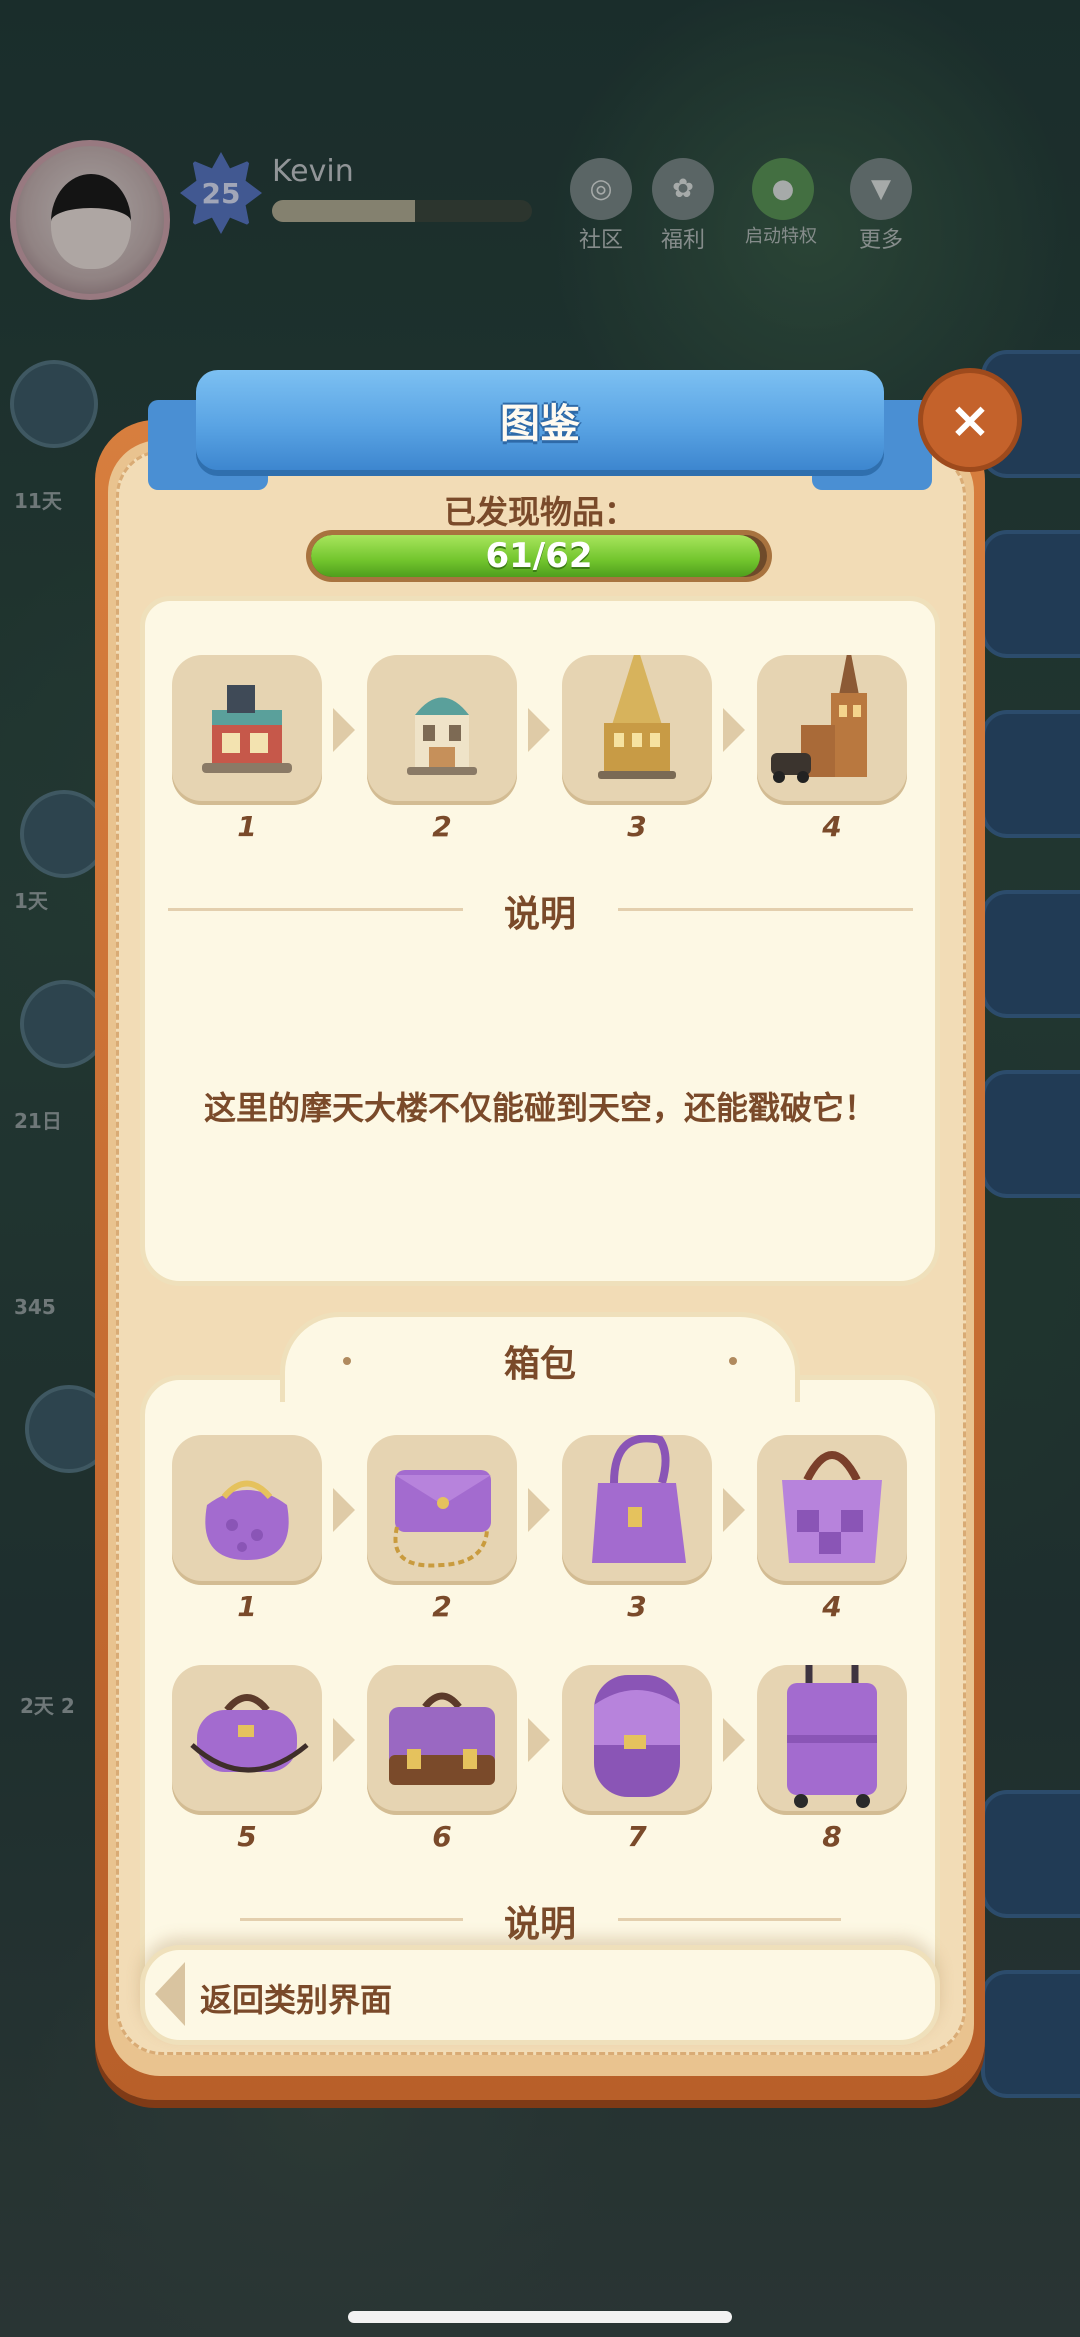  Describe the element at coordinates (639, 1499) in the screenshot. I see `handbag-icon` at that location.